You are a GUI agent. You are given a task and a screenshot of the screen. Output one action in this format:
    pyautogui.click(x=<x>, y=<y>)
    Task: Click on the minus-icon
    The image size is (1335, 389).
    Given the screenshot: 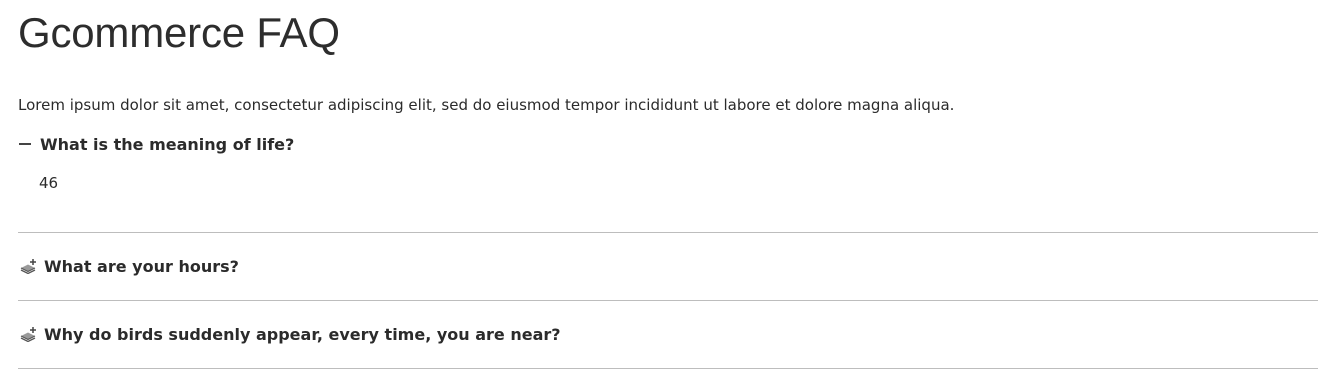 What is the action you would take?
    pyautogui.click(x=25, y=144)
    